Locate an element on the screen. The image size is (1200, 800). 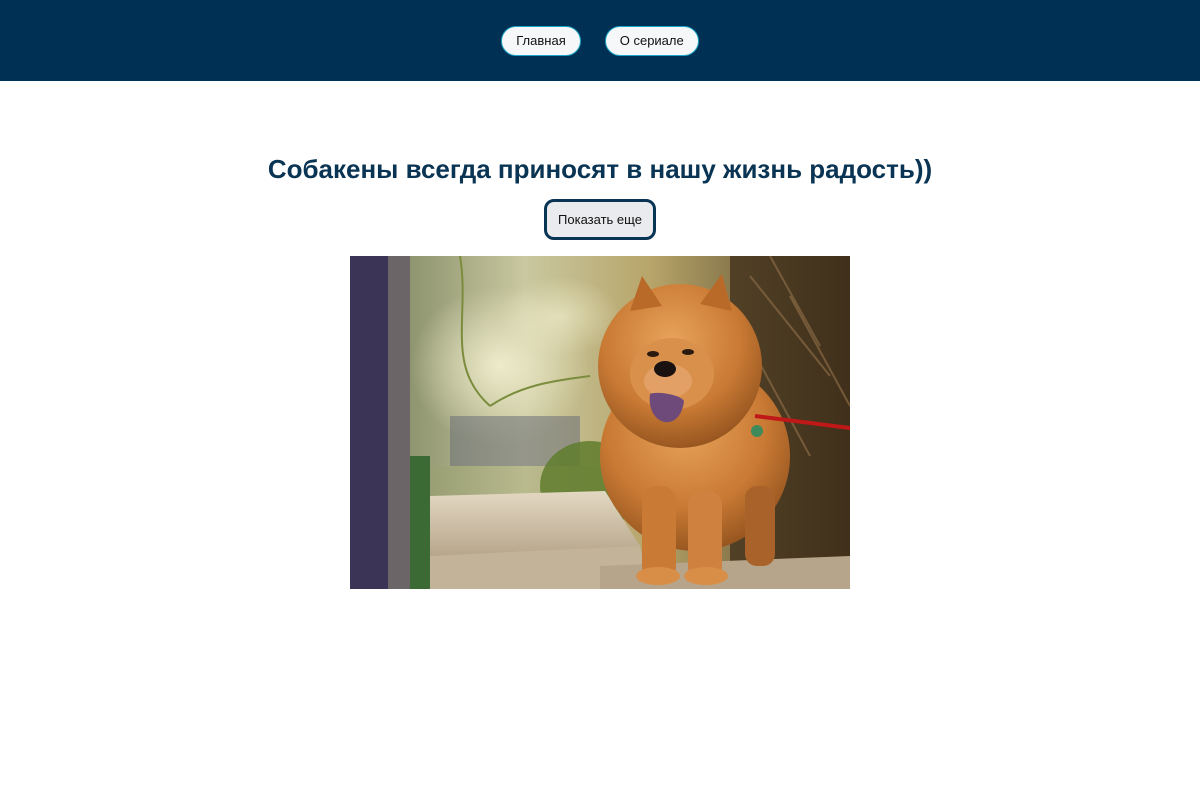
nav-about-series-button: О сериале is located at coordinates (651, 40).